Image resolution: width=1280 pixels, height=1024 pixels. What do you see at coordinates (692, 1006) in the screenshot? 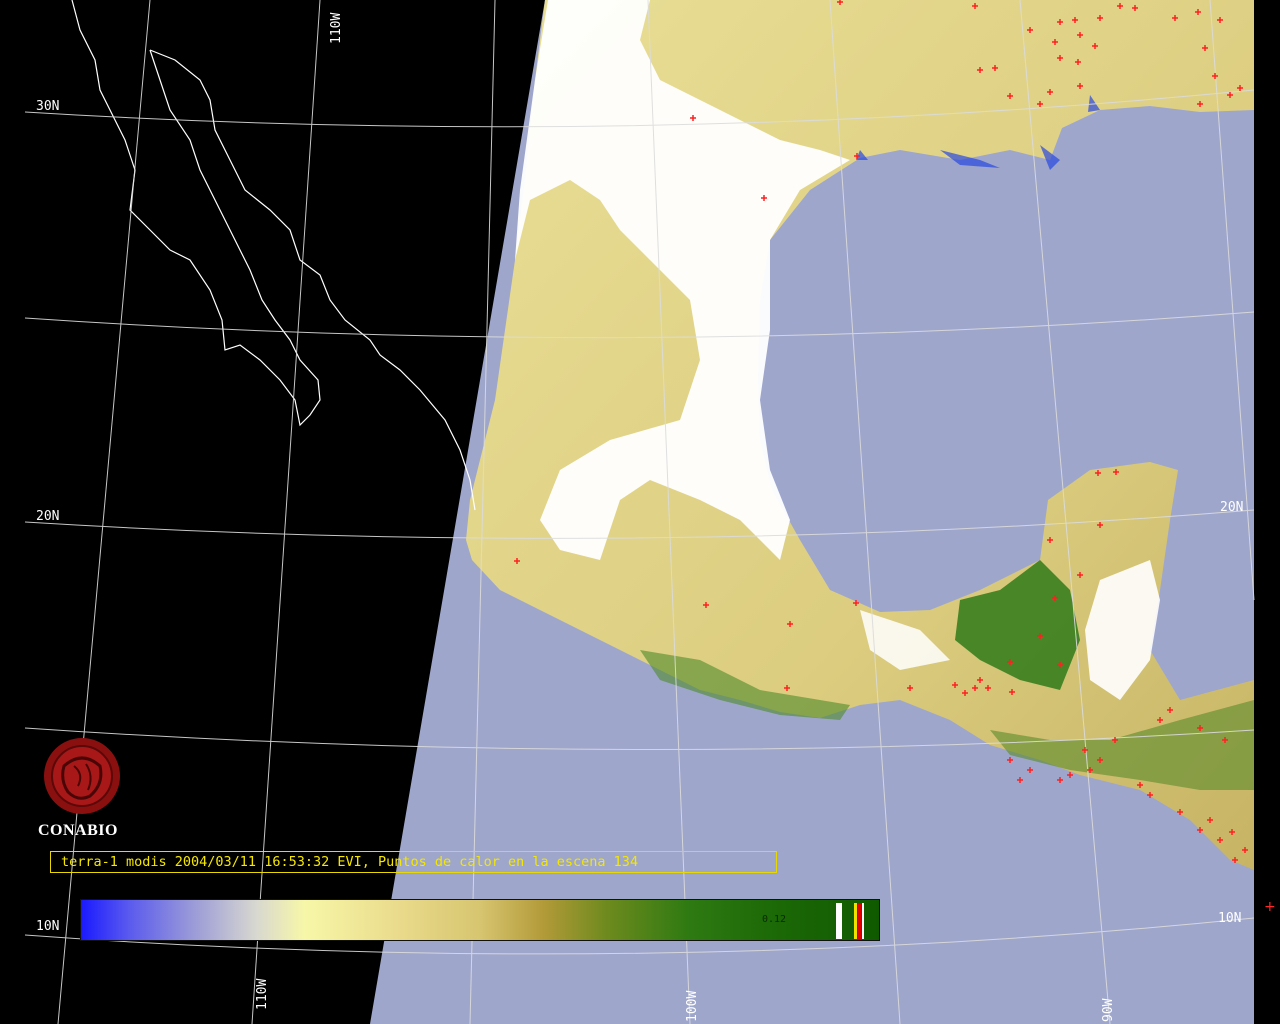
I see `label-lon-100w-bottom: 100W` at bounding box center [692, 1006].